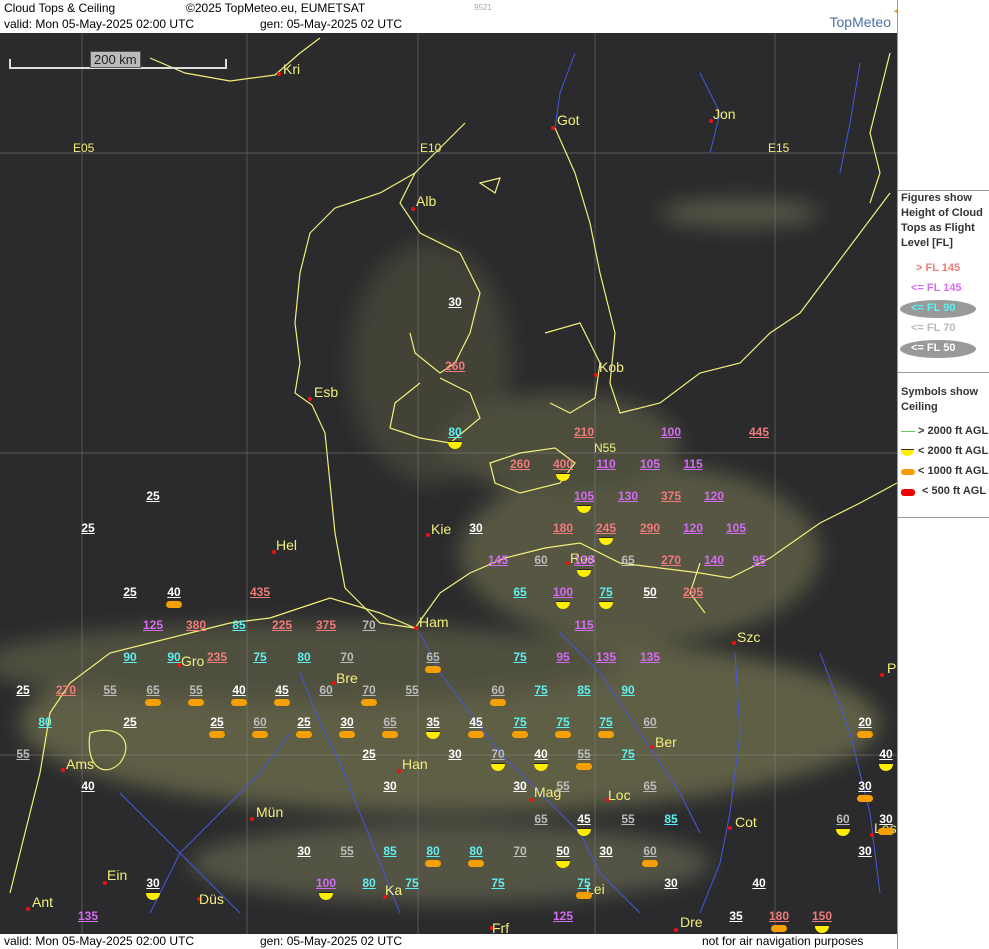  What do you see at coordinates (117, 875) in the screenshot?
I see `city-label: Ein` at bounding box center [117, 875].